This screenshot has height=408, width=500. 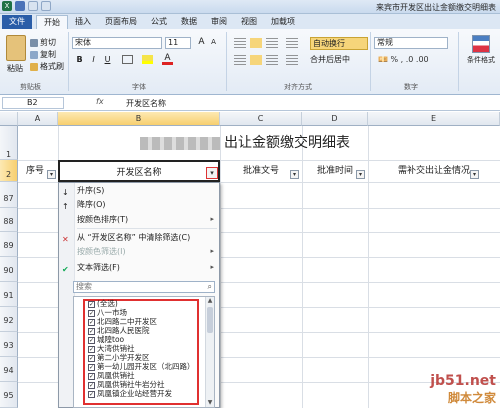 What do you see at coordinates (256, 60) in the screenshot?
I see `align-center-icon` at bounding box center [256, 60].